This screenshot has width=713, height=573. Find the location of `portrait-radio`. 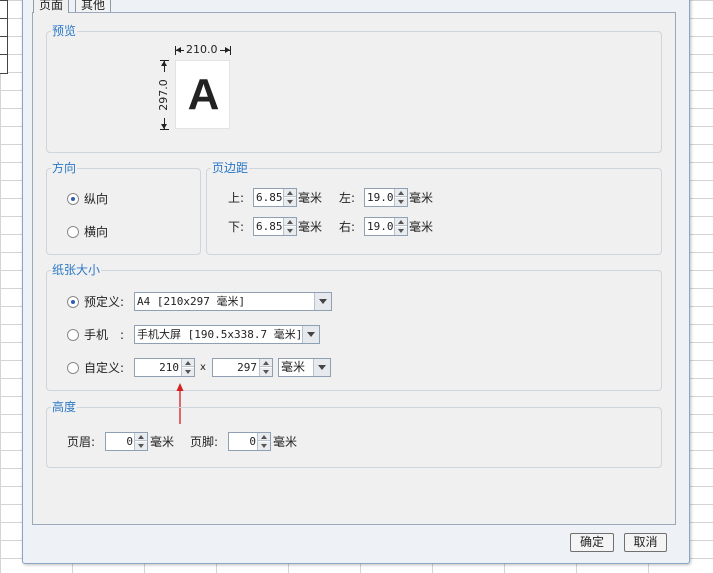

portrait-radio is located at coordinates (73, 199).